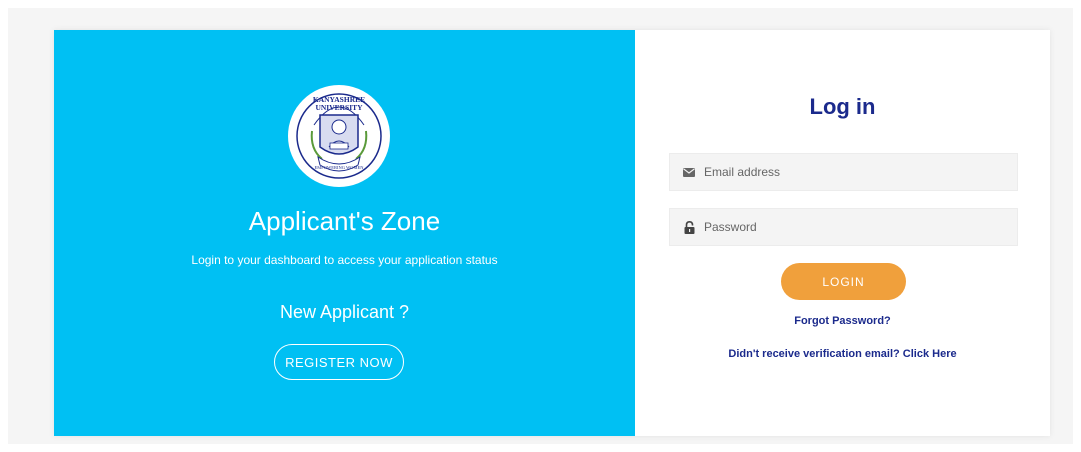 This screenshot has width=1081, height=452. I want to click on register-now-button: REGISTER NOW, so click(339, 362).